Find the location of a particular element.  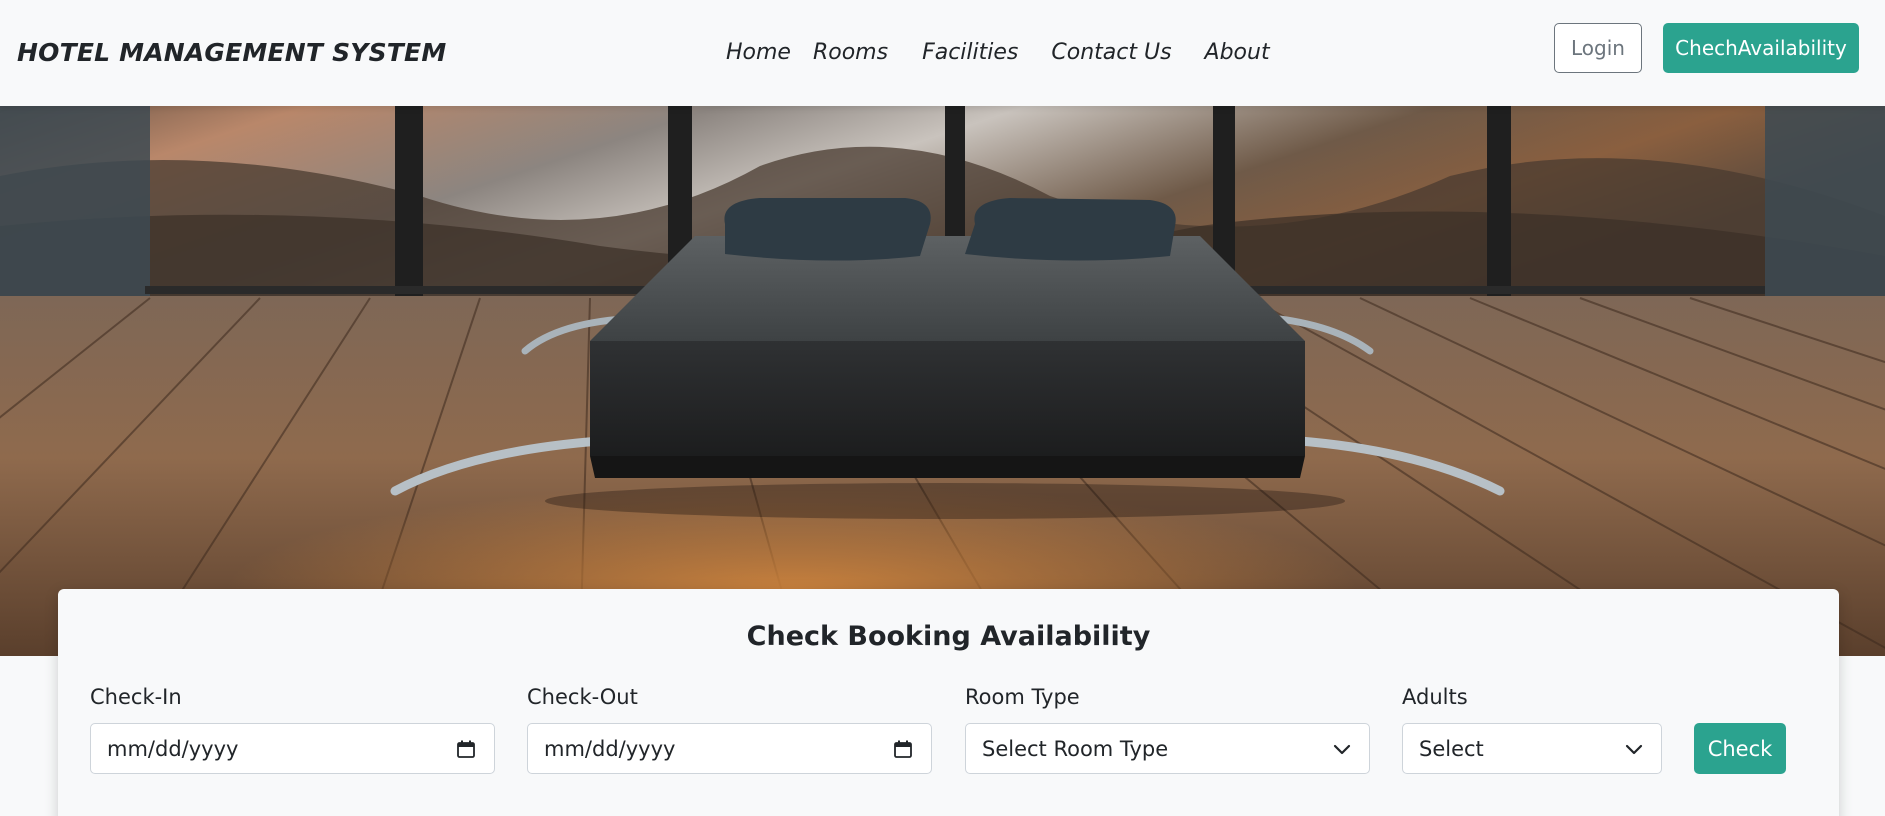

nav-links: Home Rooms Facilities Contact Us About is located at coordinates (998, 52).